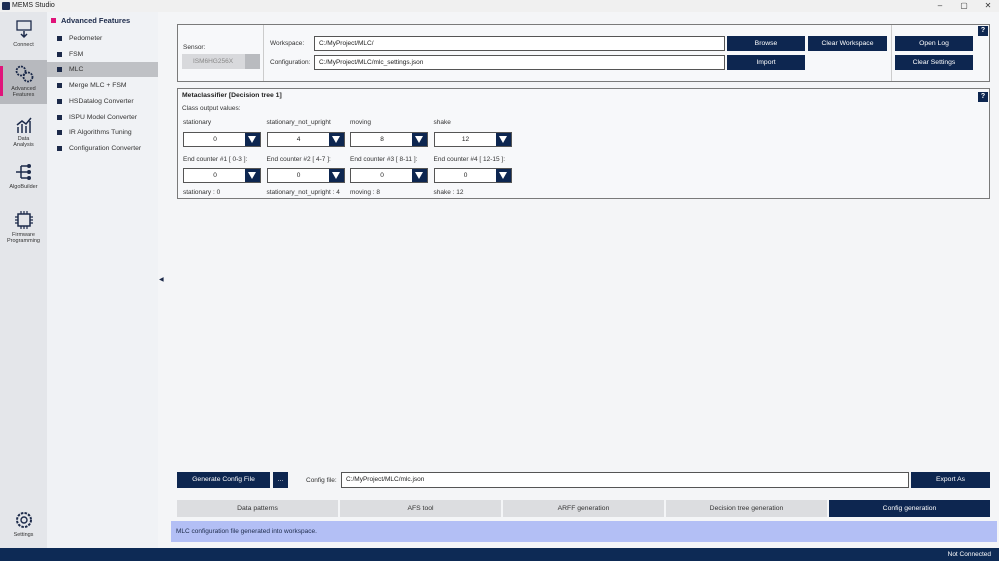 This screenshot has width=999, height=561. What do you see at coordinates (257, 508) in the screenshot?
I see `tab-data-patterns: Data patterns` at bounding box center [257, 508].